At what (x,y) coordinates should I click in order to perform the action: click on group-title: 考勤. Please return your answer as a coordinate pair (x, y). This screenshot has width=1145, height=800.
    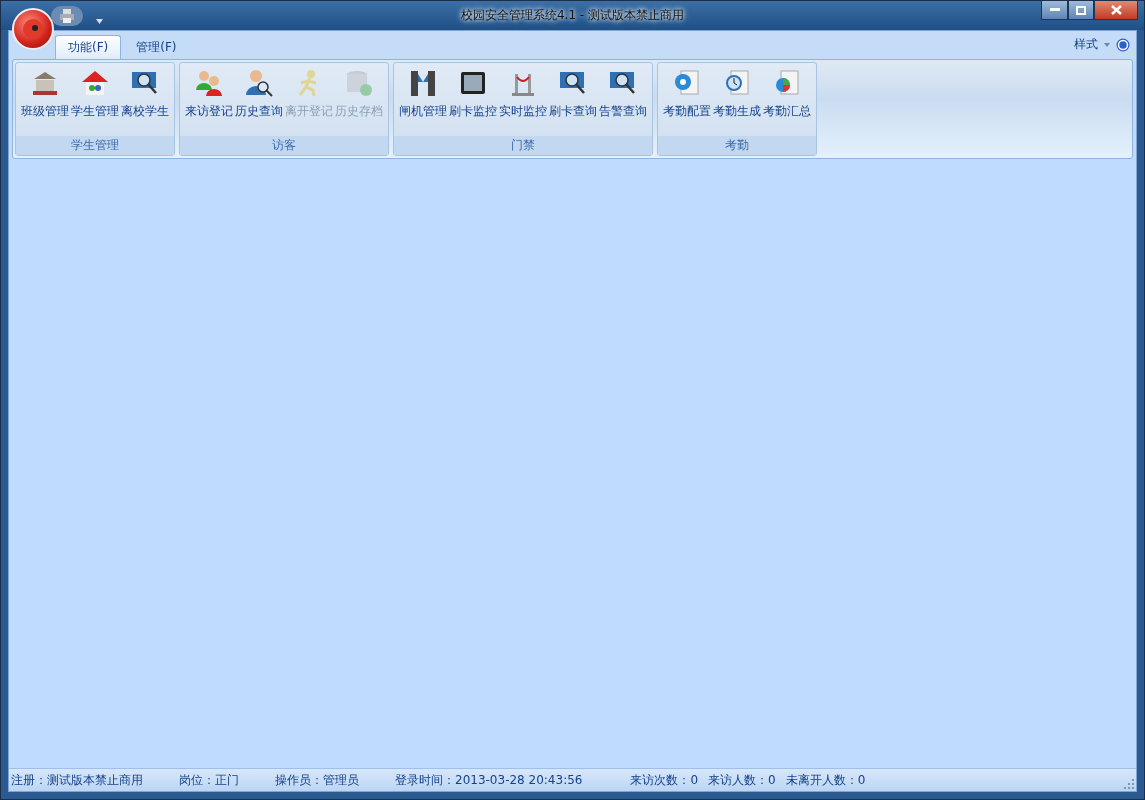
    Looking at the image, I should click on (737, 145).